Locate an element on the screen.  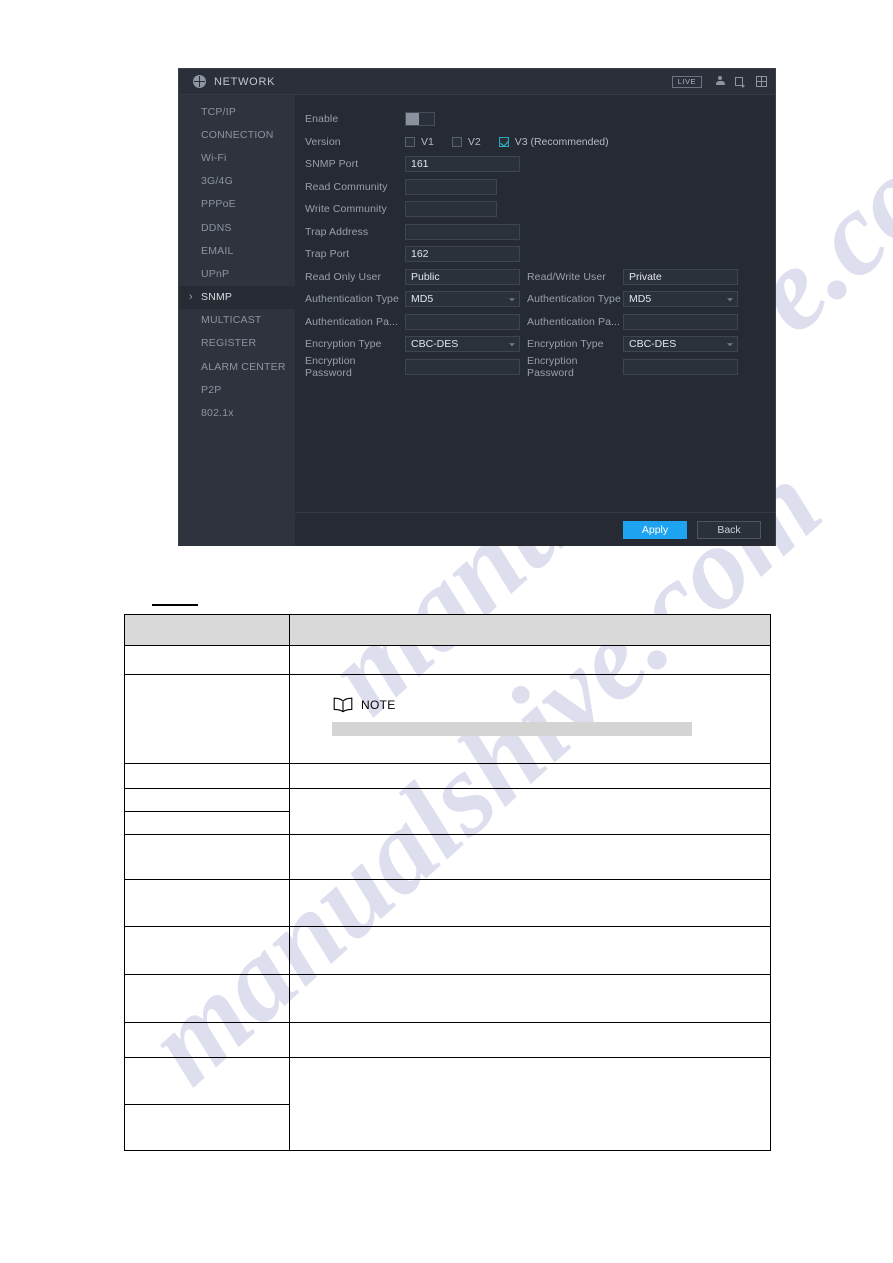
read-only-user-input: Public is located at coordinates (462, 276).